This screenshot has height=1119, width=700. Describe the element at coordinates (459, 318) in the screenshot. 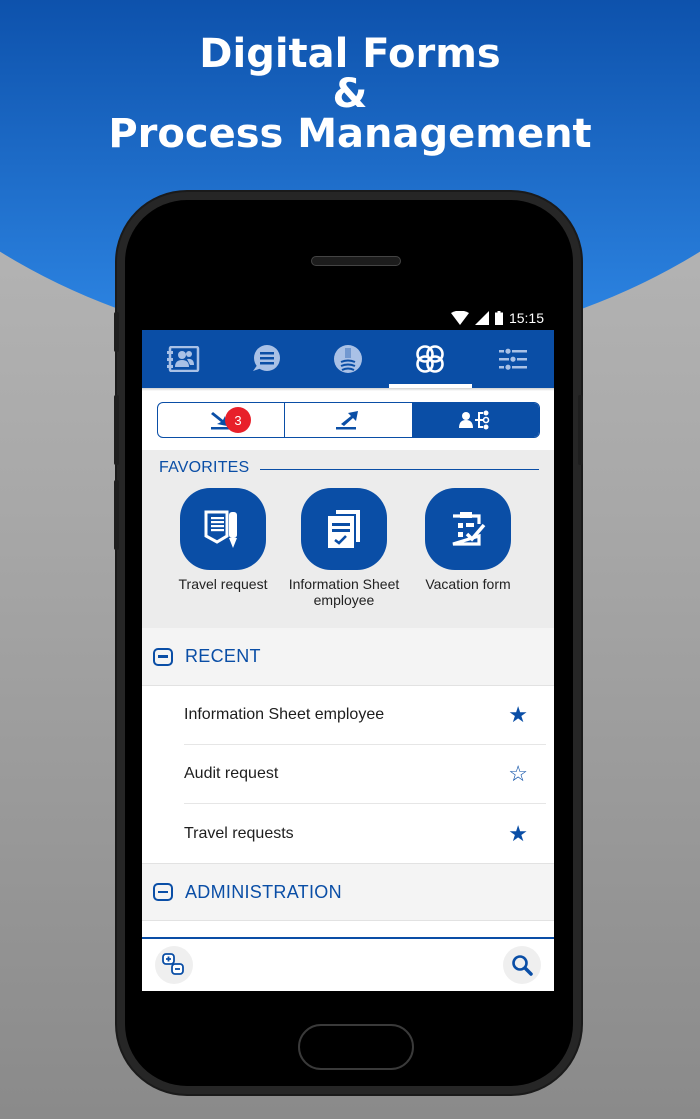

I see `wifi-icon` at that location.